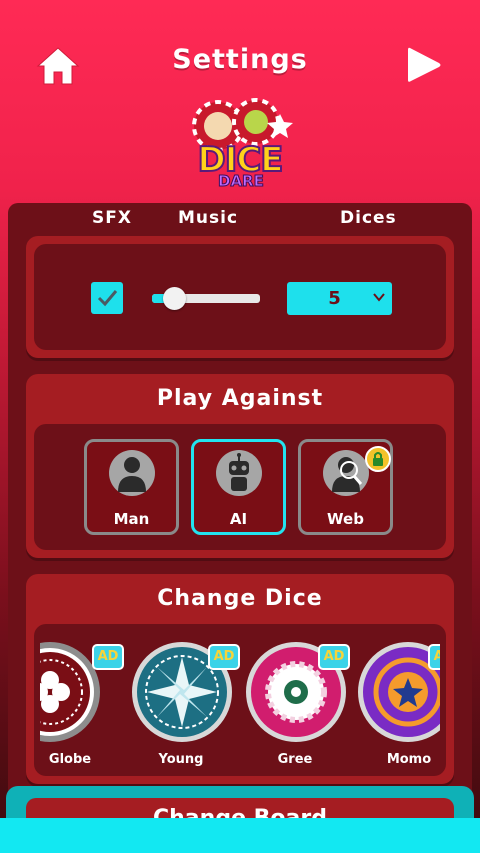  Describe the element at coordinates (70, 759) in the screenshot. I see `dice-globe-label: Globe` at that location.